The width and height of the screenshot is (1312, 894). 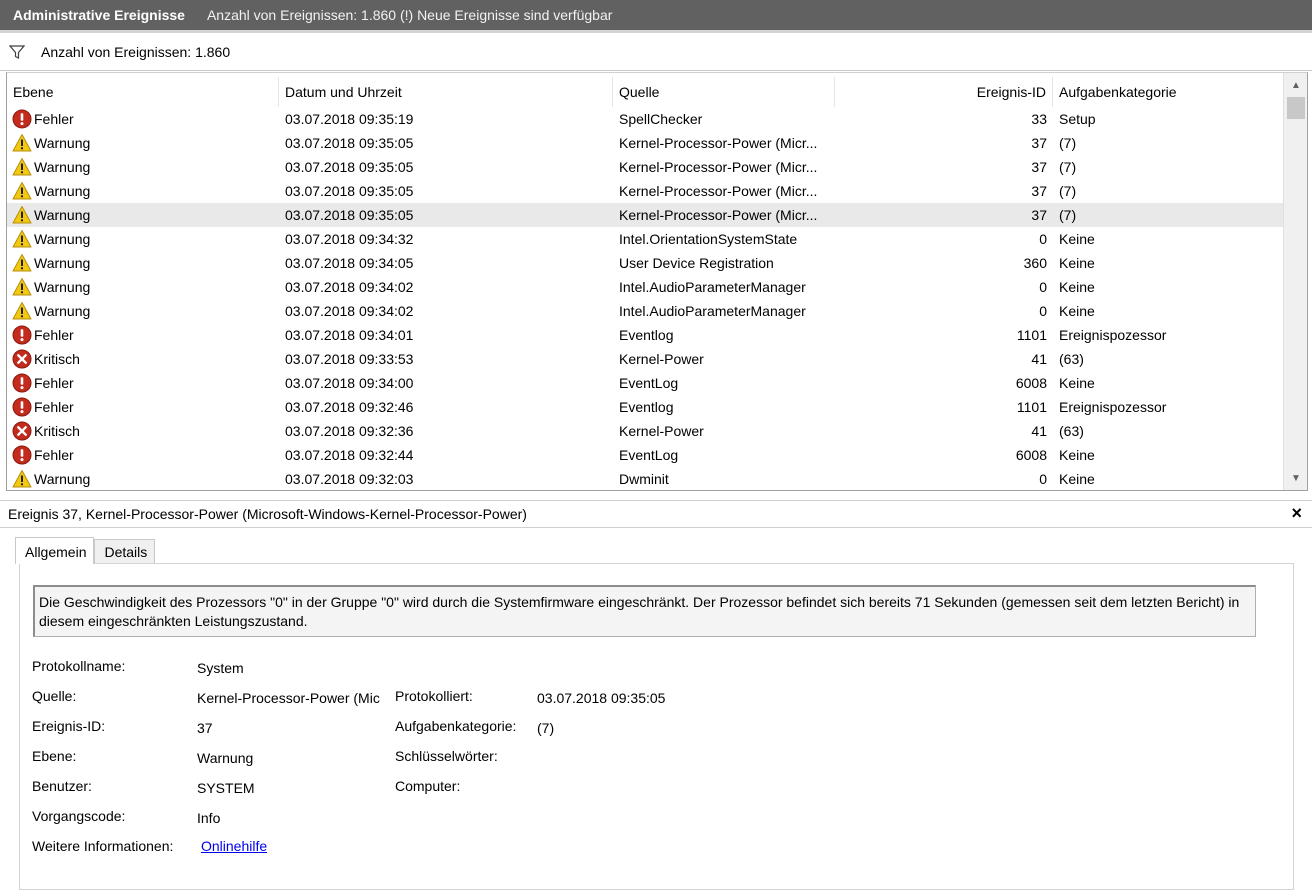 I want to click on source-cell: Intel.AudioParameterManager, so click(x=712, y=311).